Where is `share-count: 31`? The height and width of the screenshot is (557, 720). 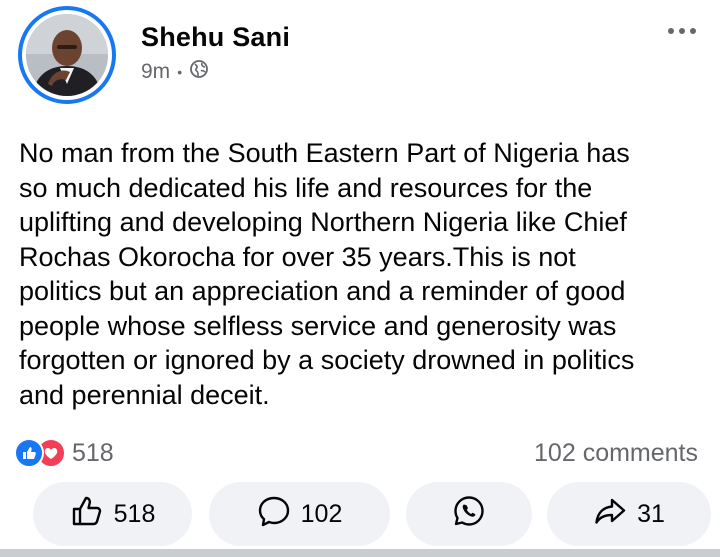 share-count: 31 is located at coordinates (651, 513).